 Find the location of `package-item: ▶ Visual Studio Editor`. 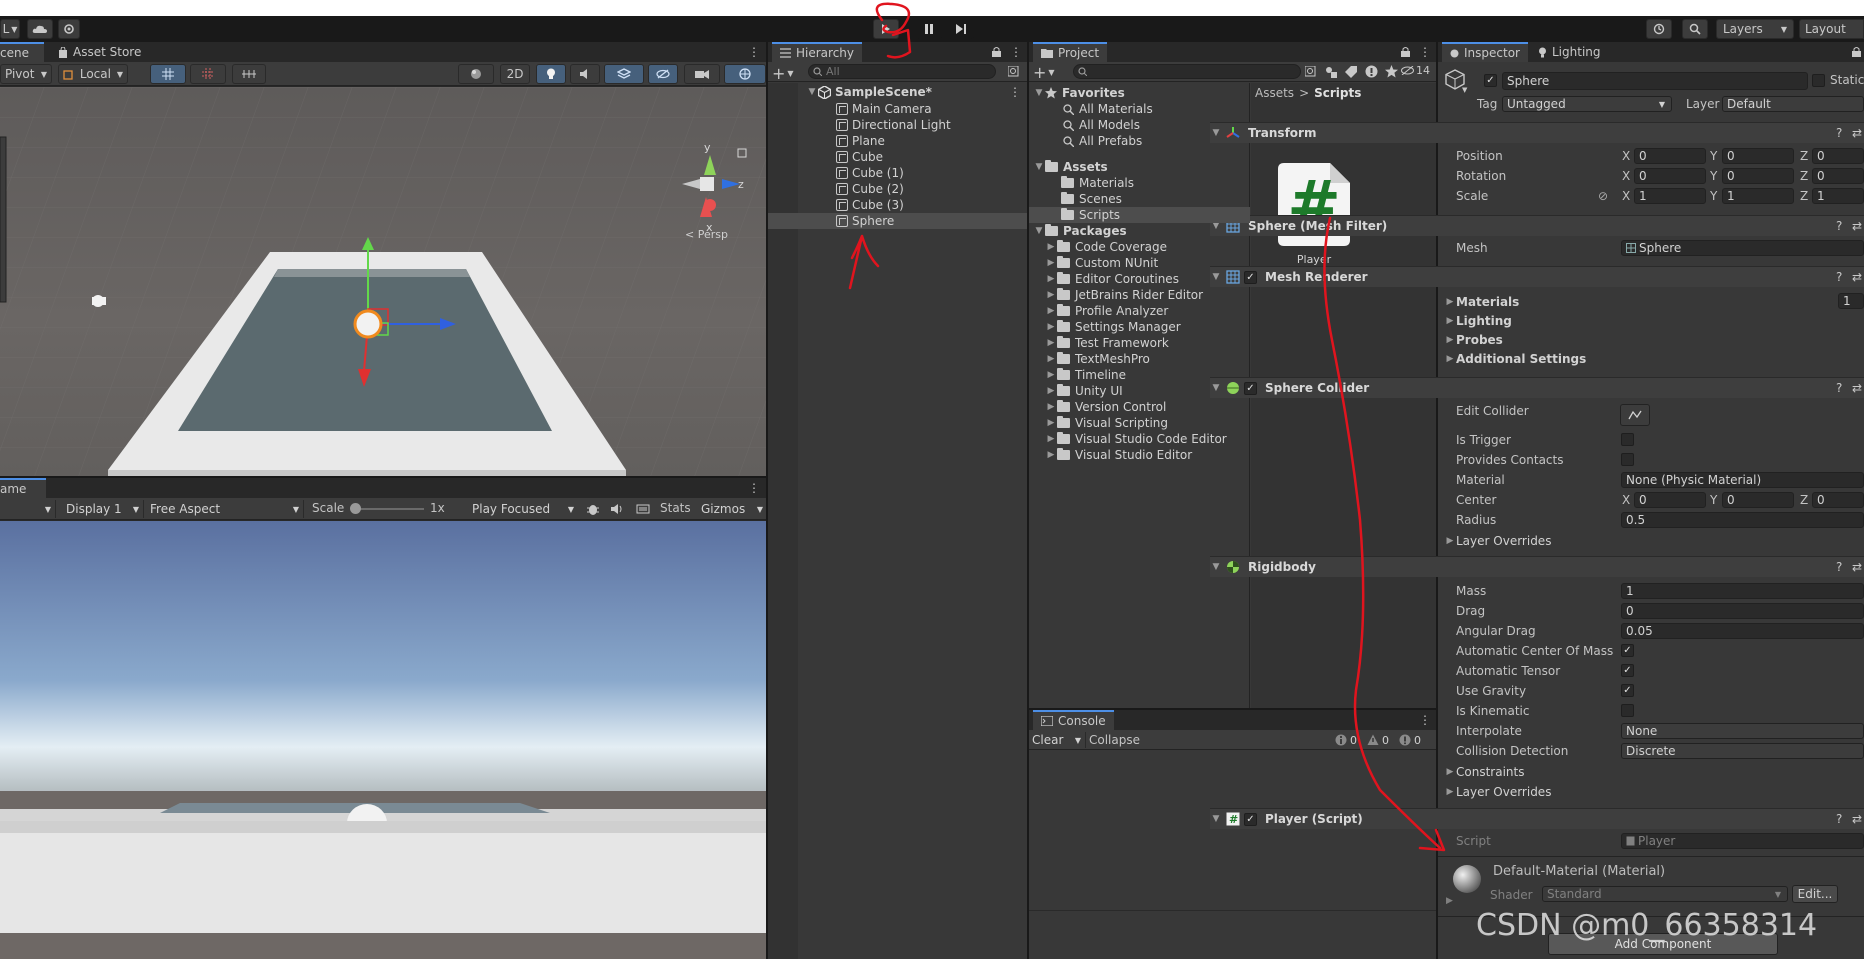

package-item: ▶ Visual Studio Editor is located at coordinates (1118, 455).